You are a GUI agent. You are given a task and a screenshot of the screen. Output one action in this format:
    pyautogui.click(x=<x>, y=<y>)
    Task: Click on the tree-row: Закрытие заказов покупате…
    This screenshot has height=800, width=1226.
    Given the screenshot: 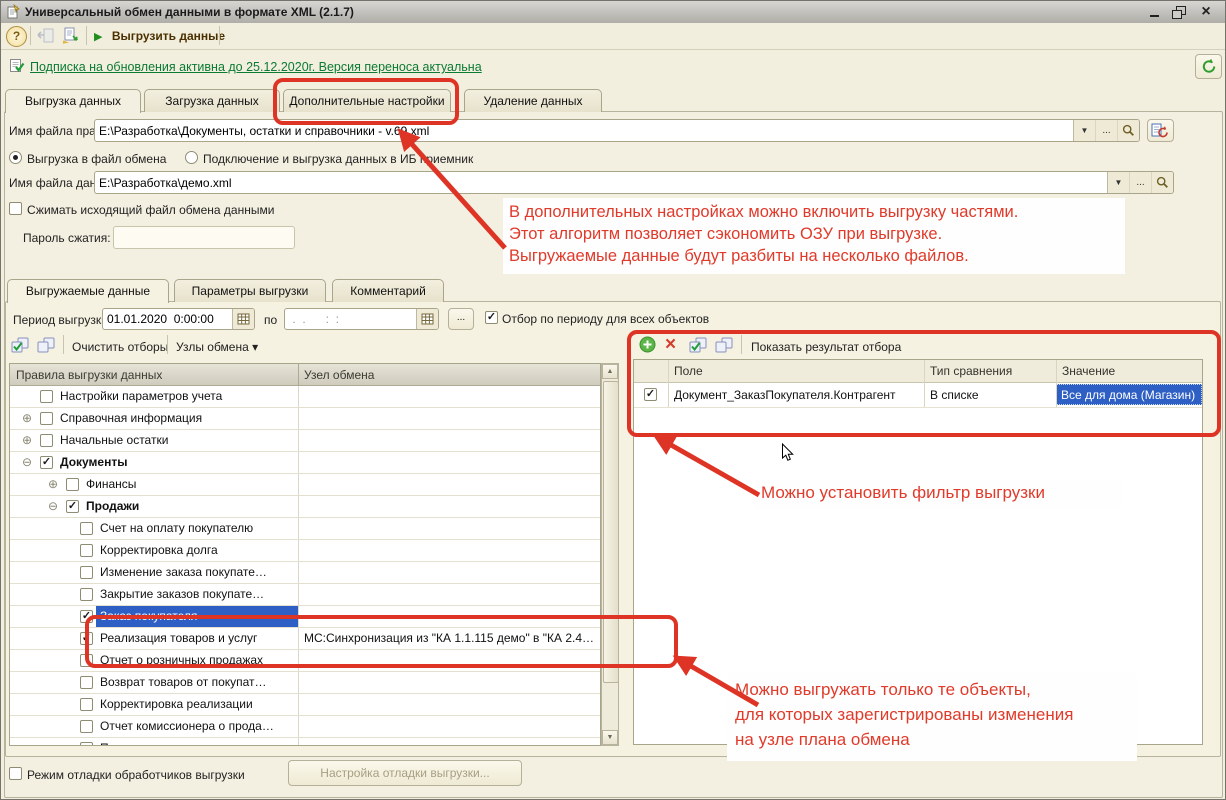 What is the action you would take?
    pyautogui.click(x=305, y=595)
    